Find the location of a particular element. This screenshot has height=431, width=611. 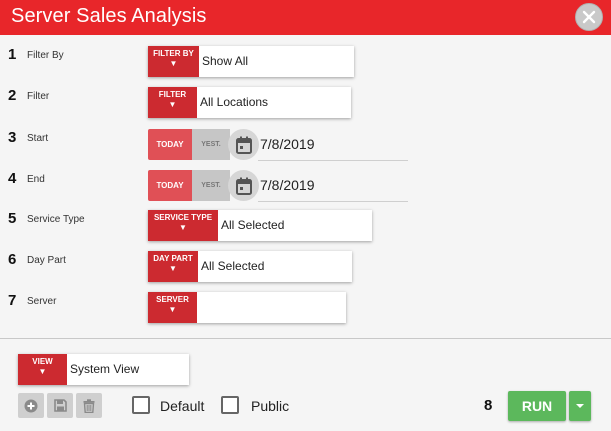

day-part-tag-label: DAY PART is located at coordinates (173, 258).